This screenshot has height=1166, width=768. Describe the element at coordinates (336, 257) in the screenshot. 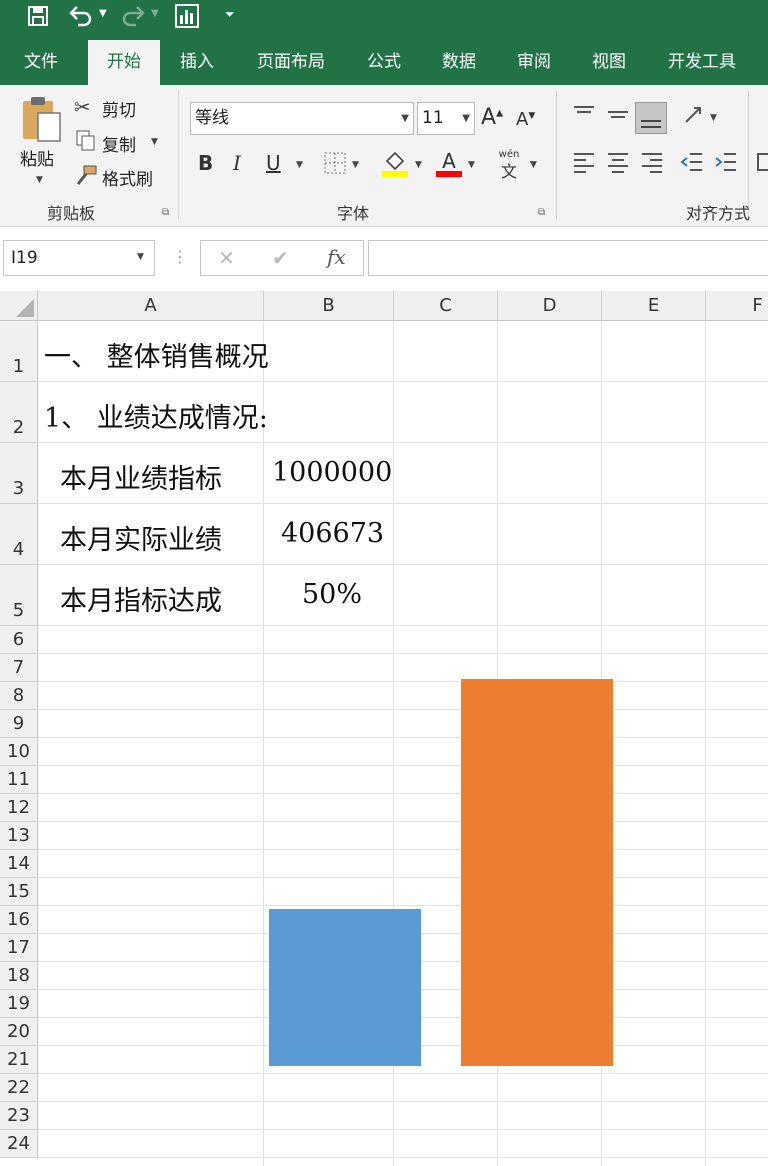

I see `insert-function-icon: fx` at that location.